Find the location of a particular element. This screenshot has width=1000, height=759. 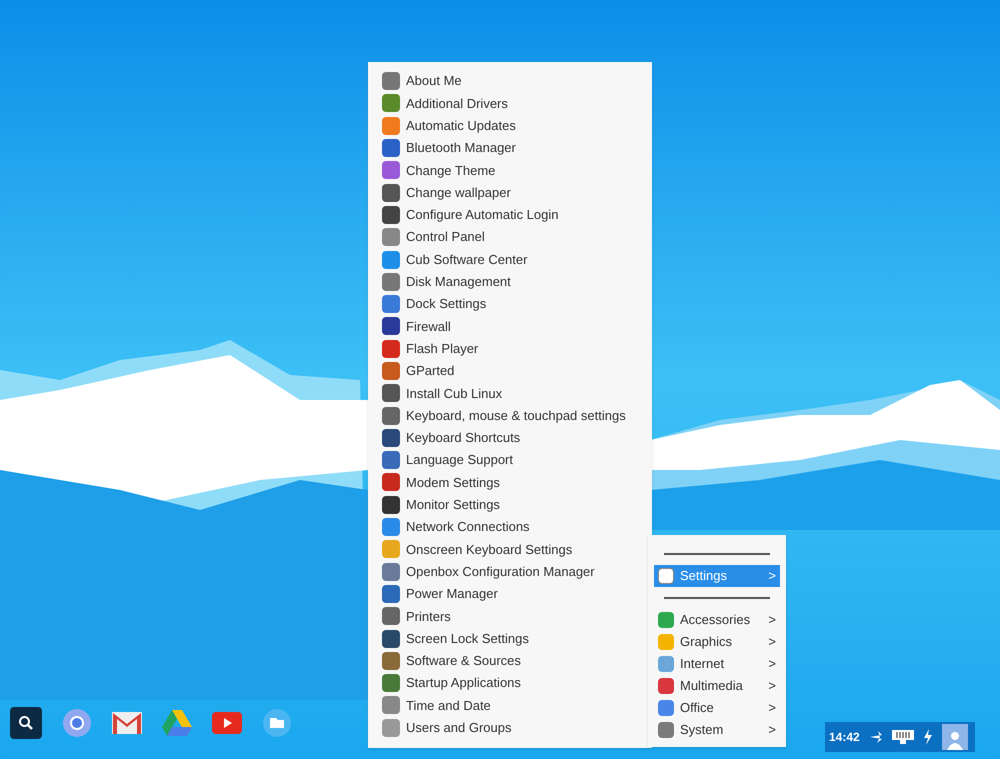

menu-item: Graphics > is located at coordinates (717, 642).